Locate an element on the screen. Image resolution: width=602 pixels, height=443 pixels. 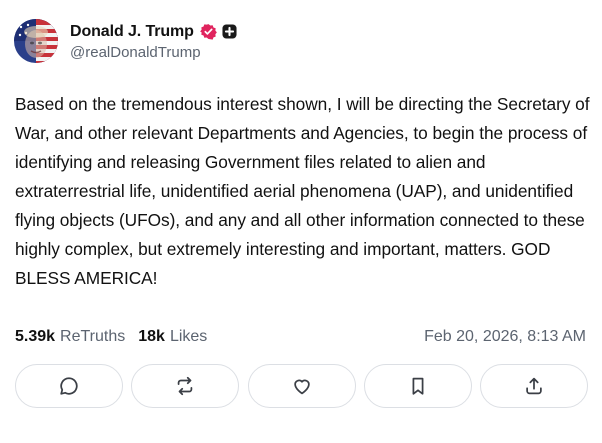
share-button is located at coordinates (534, 386).